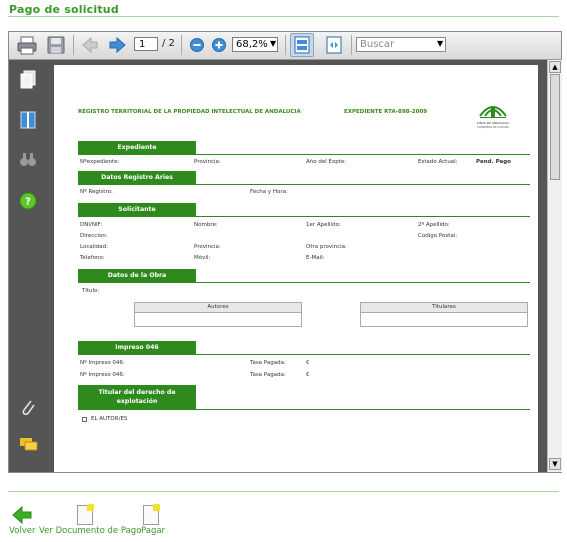 The image size is (567, 542). I want to click on label-localidad: Localidad:, so click(94, 247).